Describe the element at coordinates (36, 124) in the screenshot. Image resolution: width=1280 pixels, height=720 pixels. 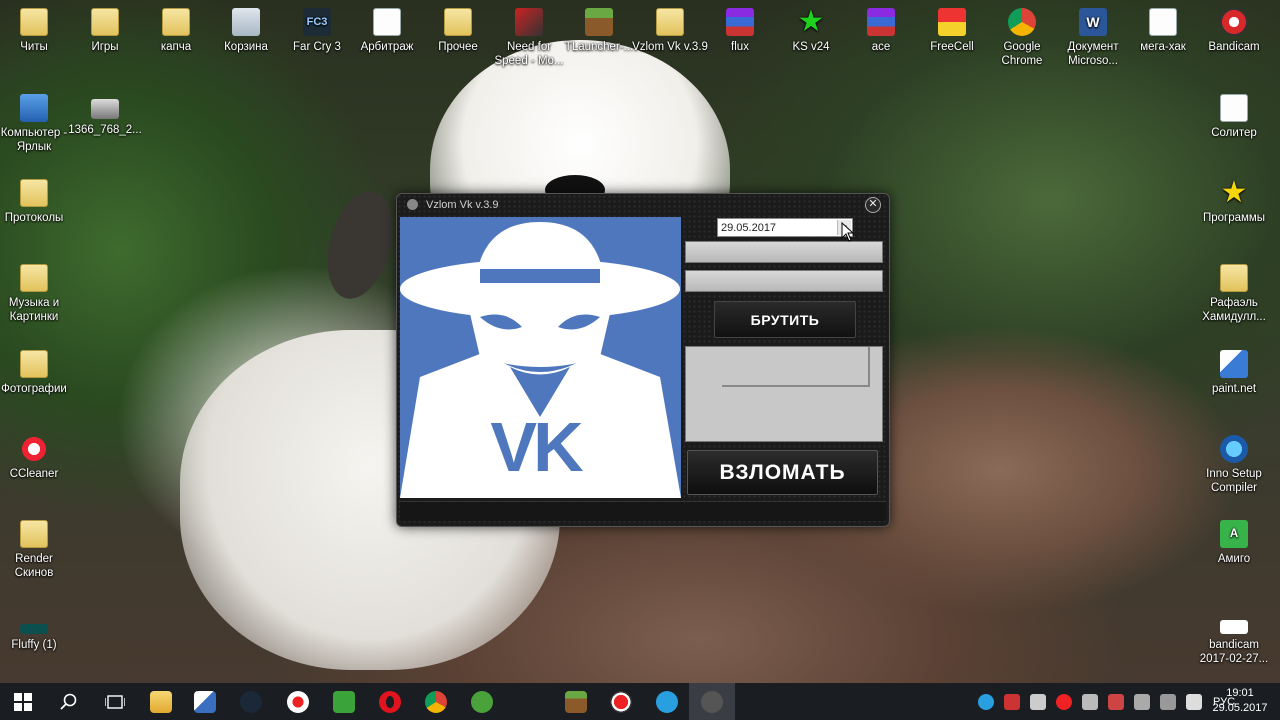
I see `desktop-icon-computer: Компьютер - Ярлык` at that location.